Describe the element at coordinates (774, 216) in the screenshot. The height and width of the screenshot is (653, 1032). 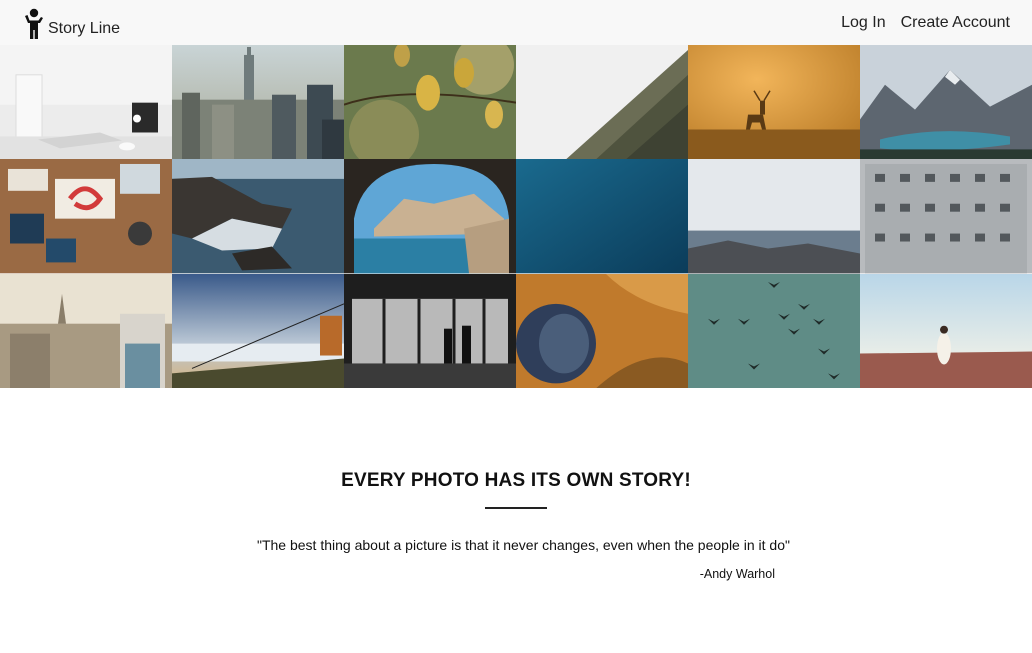
I see `photo-tile-rocky-coast` at that location.